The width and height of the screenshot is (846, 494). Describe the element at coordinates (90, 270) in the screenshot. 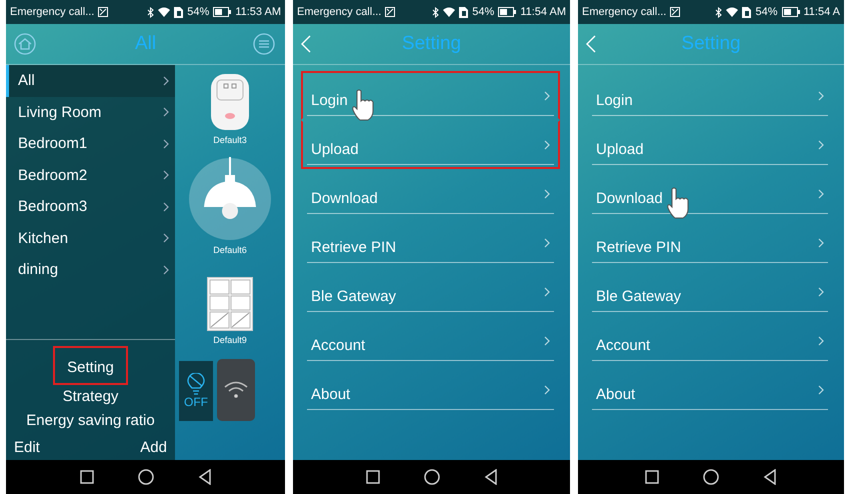

I see `room-item: dining` at that location.